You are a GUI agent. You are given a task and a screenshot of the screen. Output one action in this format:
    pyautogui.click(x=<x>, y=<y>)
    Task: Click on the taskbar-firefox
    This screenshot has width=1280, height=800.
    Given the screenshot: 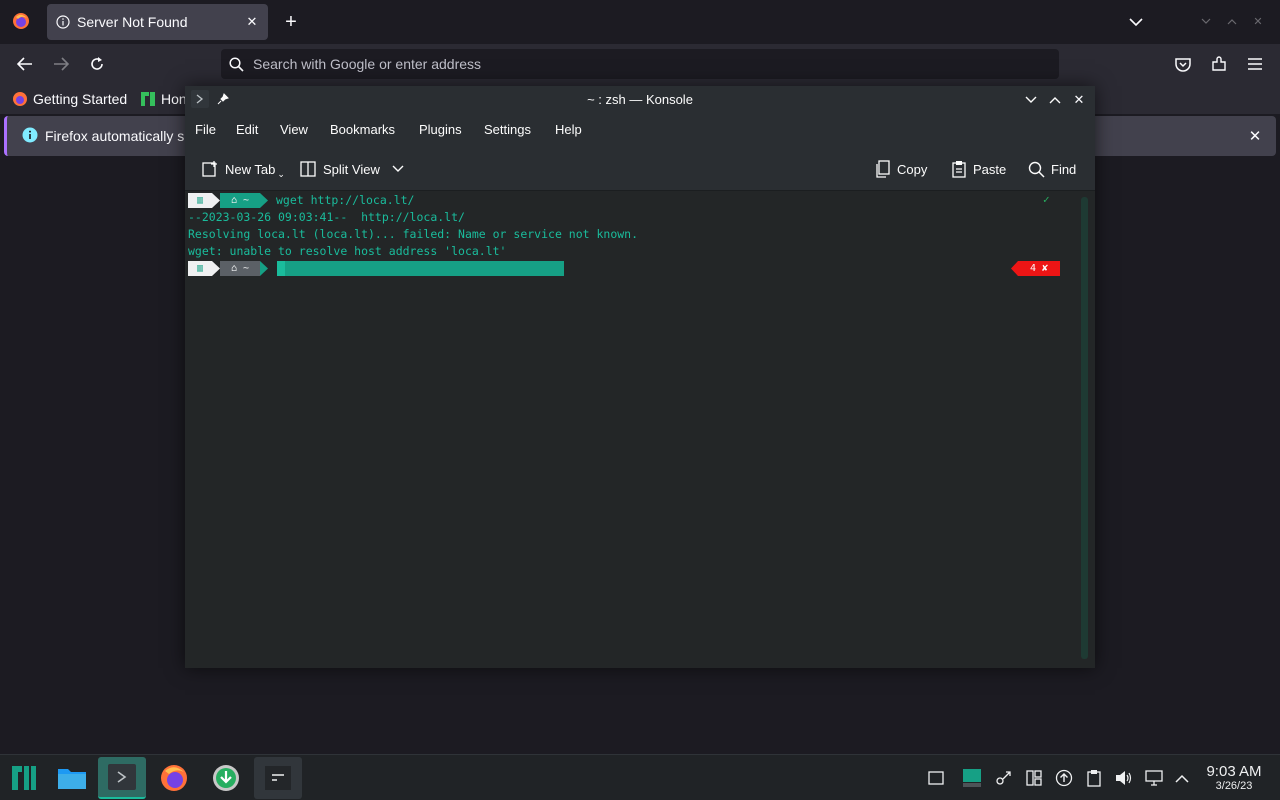 What is the action you would take?
    pyautogui.click(x=174, y=778)
    